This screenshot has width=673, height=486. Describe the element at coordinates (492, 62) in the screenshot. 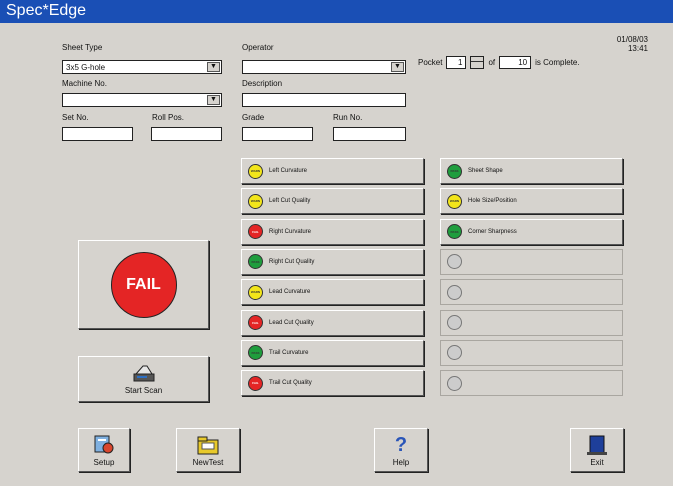

I see `pocket-of-label: of` at that location.